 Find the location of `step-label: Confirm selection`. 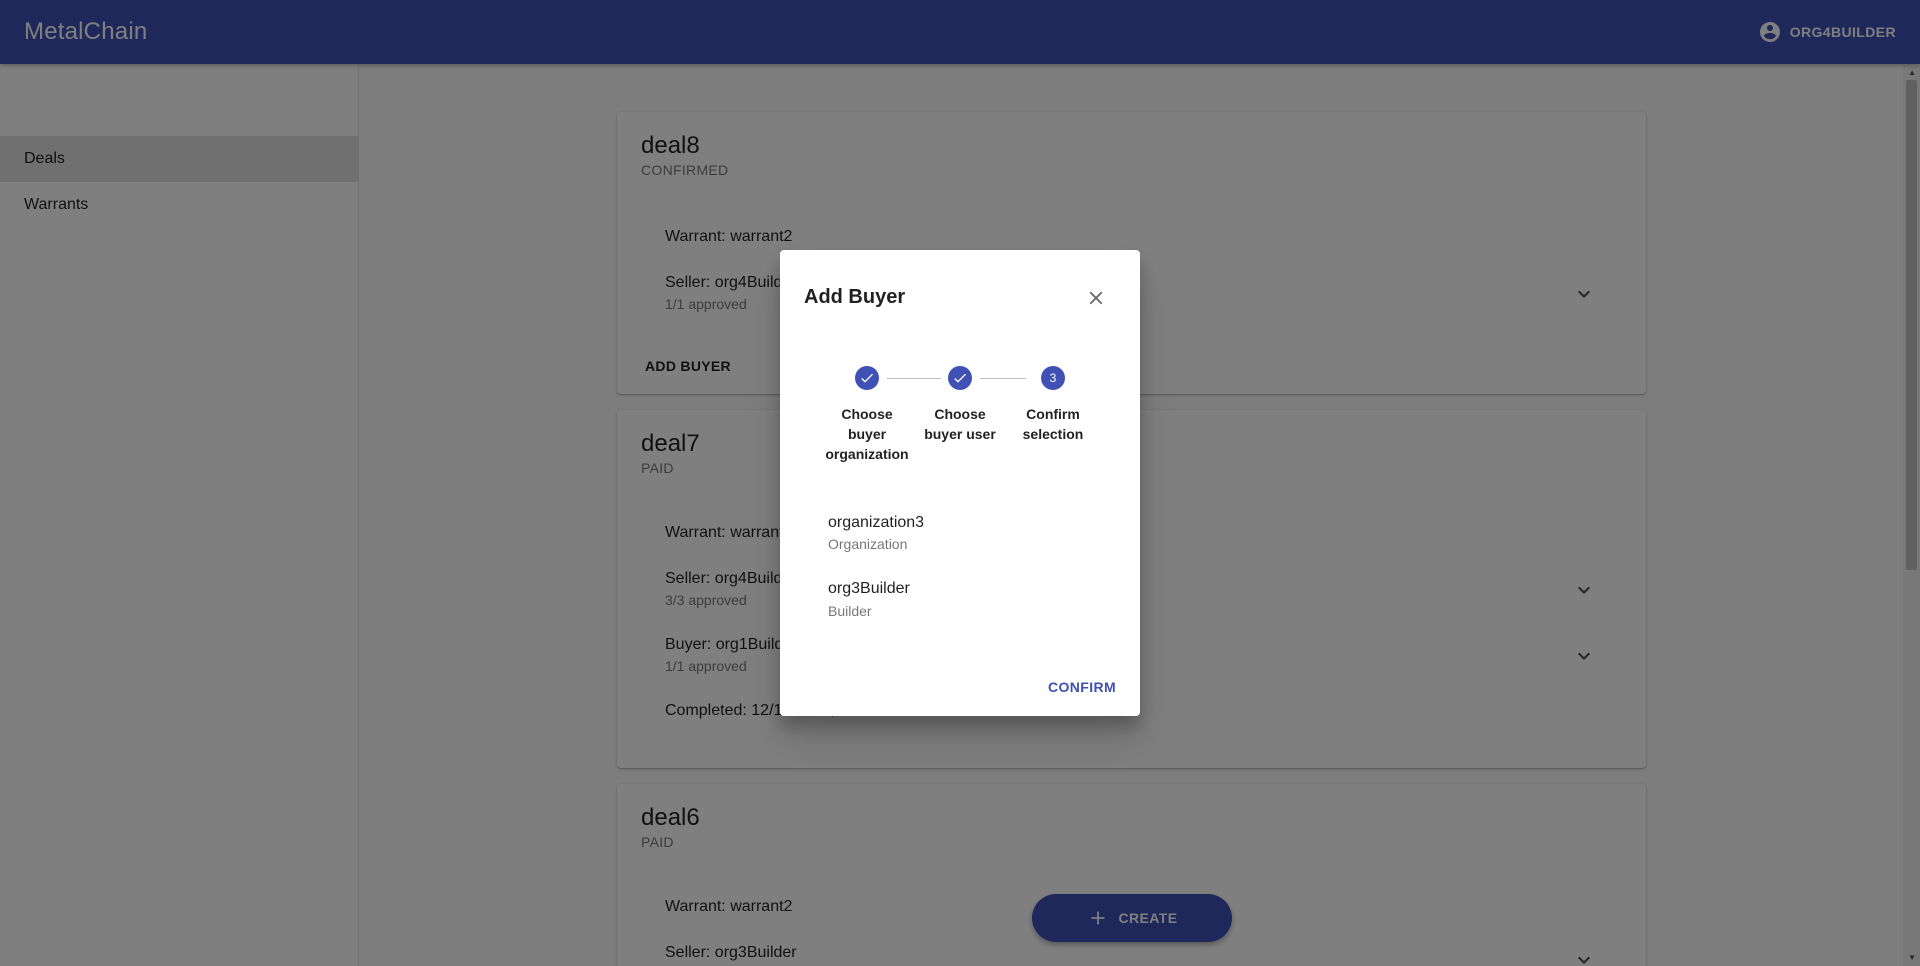

step-label: Confirm selection is located at coordinates (1053, 424).